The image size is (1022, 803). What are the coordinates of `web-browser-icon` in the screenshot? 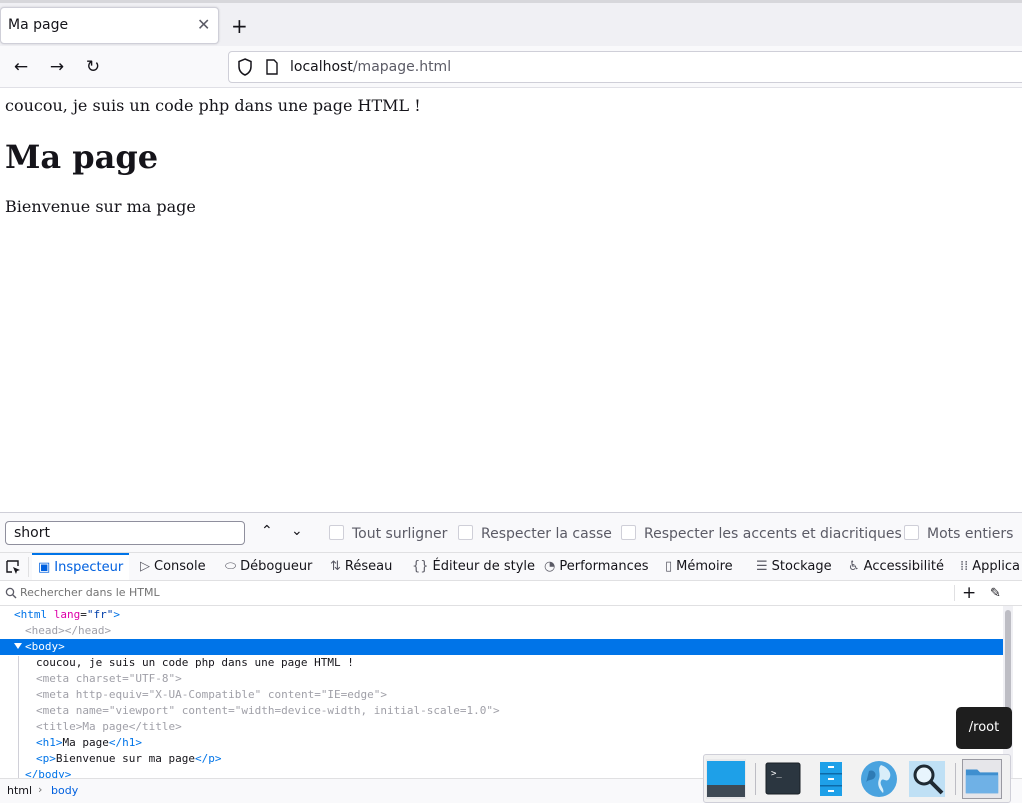 It's located at (879, 779).